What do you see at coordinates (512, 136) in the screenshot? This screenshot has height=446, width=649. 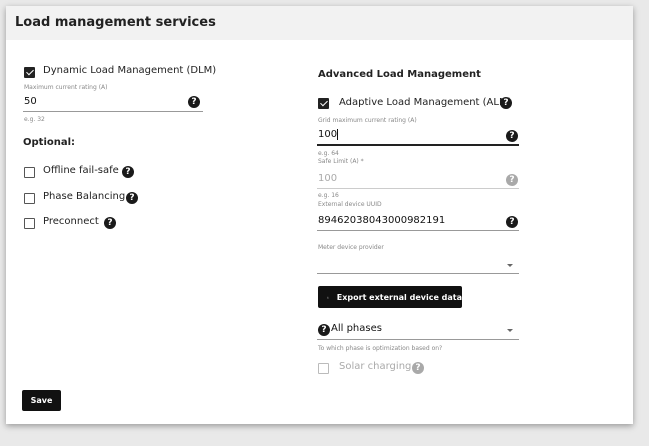 I see `grid-max-help-icon: ?` at bounding box center [512, 136].